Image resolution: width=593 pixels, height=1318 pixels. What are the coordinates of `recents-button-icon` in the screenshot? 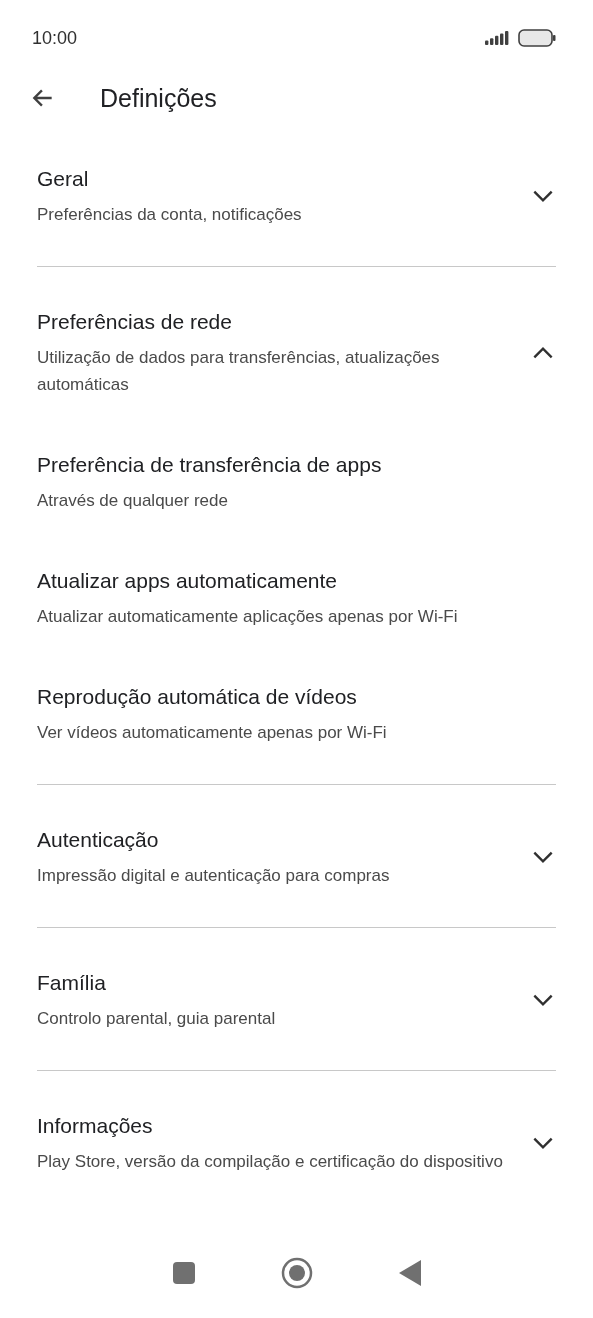 It's located at (183, 1273).